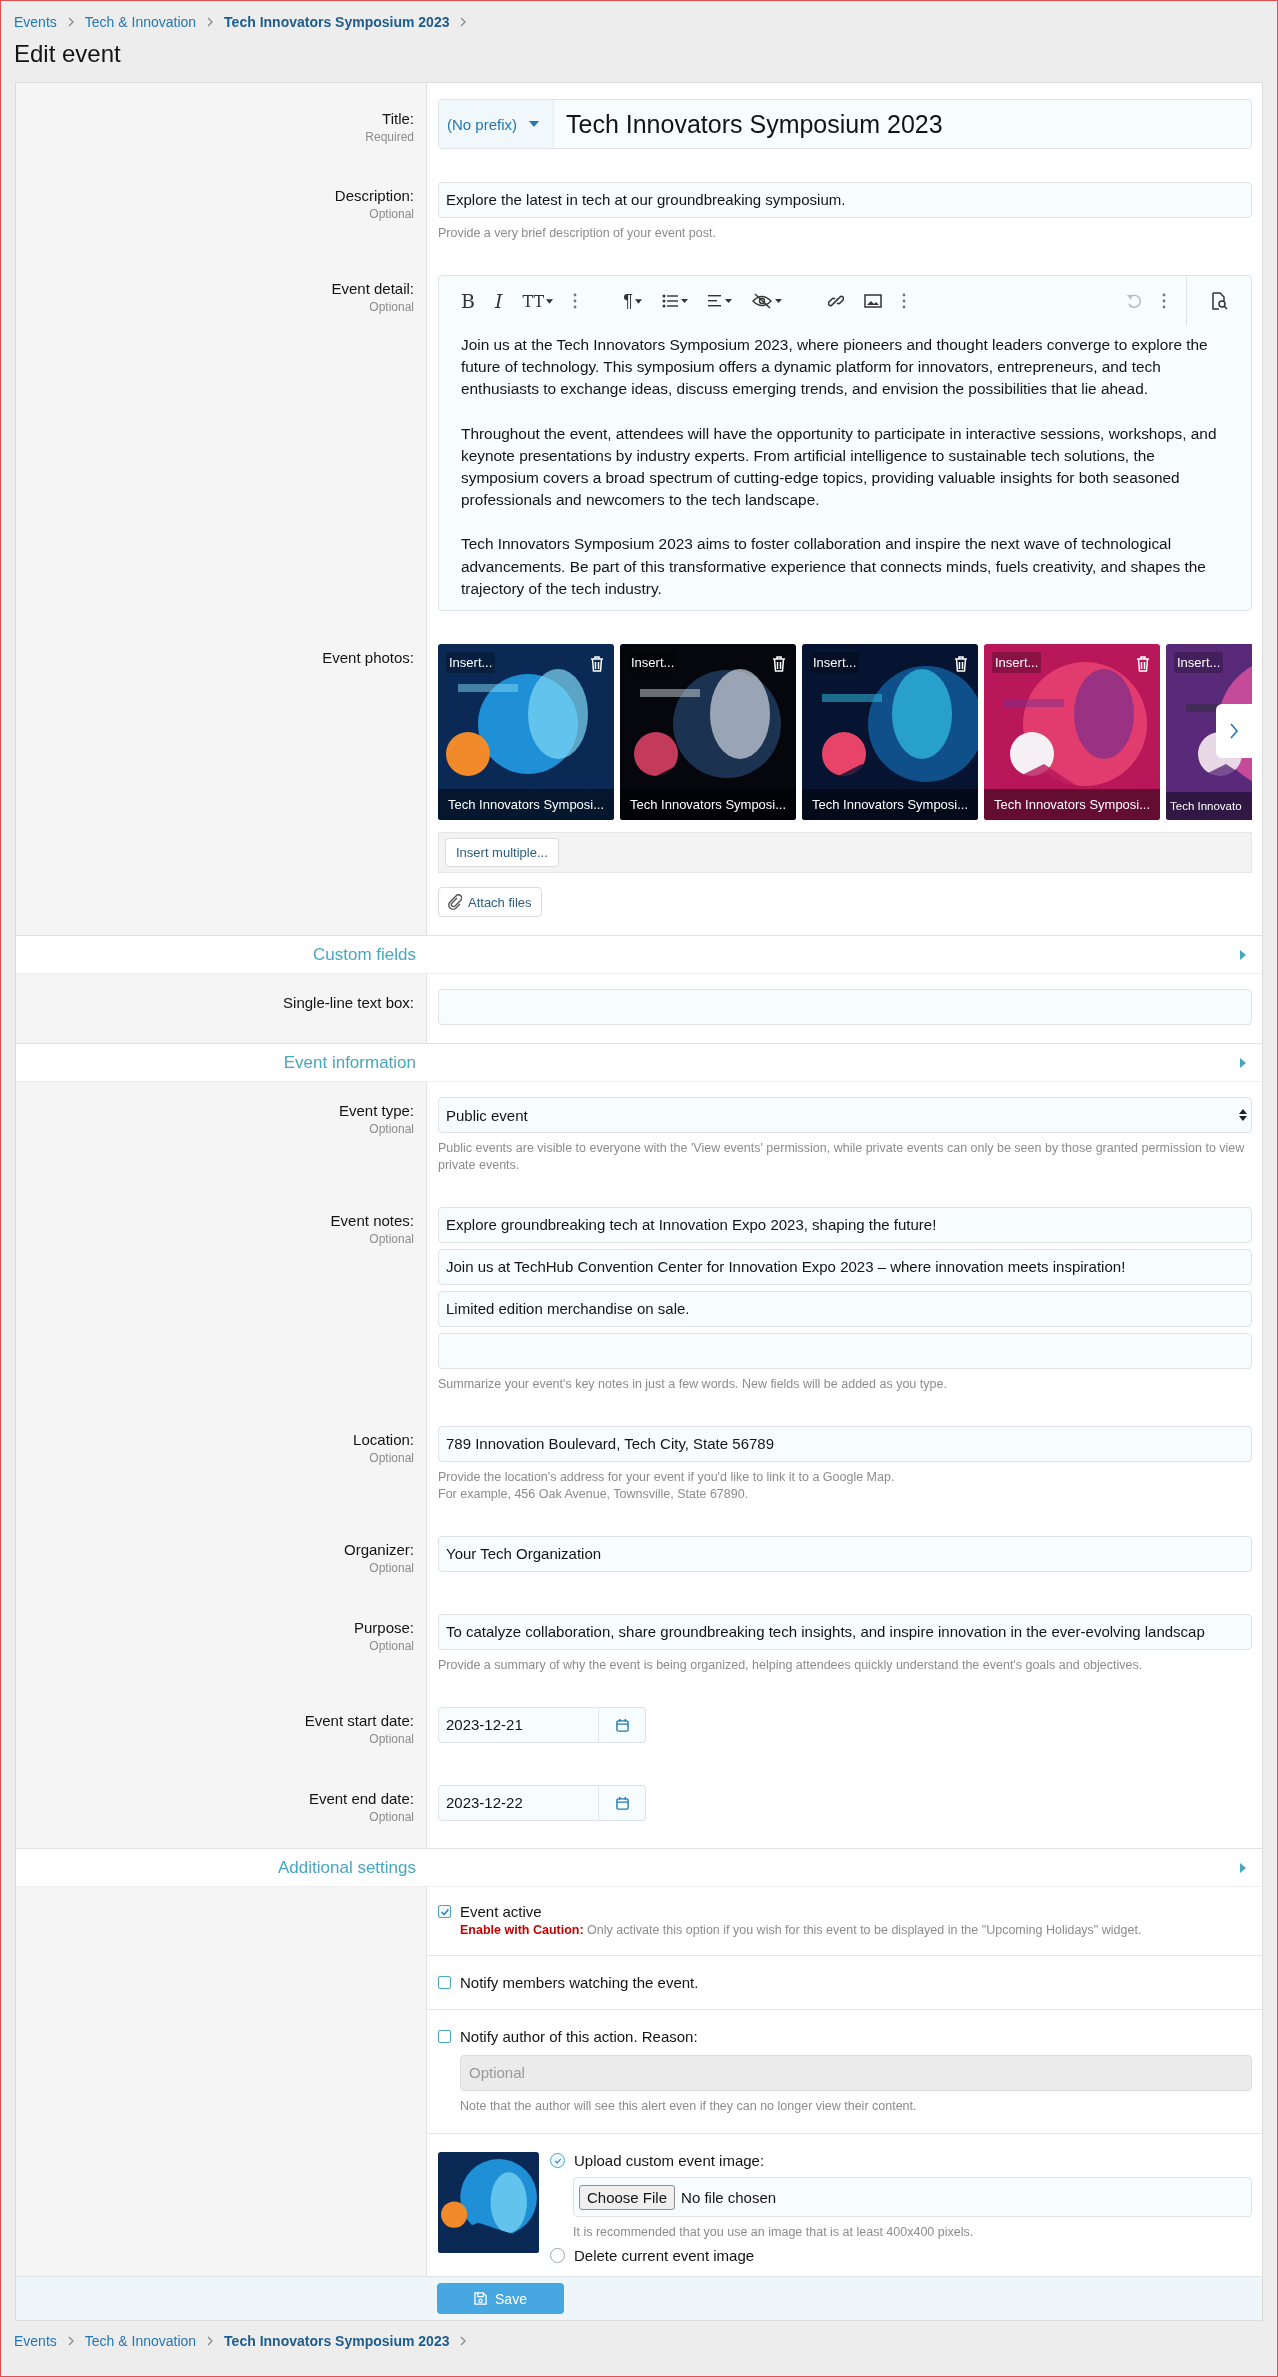  Describe the element at coordinates (348, 1003) in the screenshot. I see `field-label: Single-line text box:` at that location.